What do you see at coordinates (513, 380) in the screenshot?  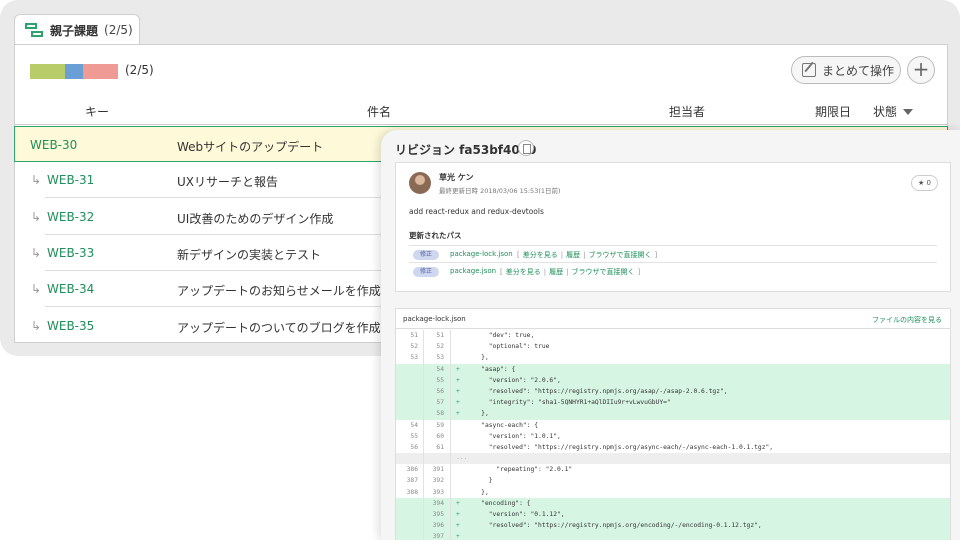 I see `diff-code: "version": "2.0.6",` at bounding box center [513, 380].